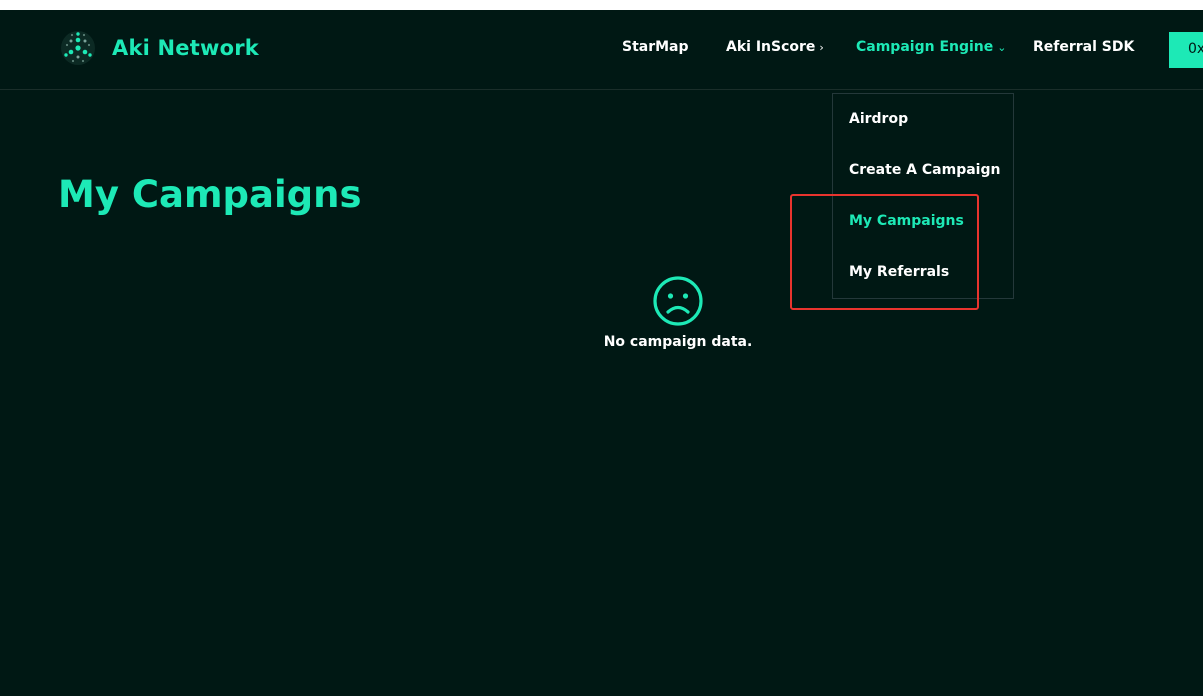 Image resolution: width=1203 pixels, height=696 pixels. Describe the element at coordinates (678, 301) in the screenshot. I see `sad-face-icon` at that location.